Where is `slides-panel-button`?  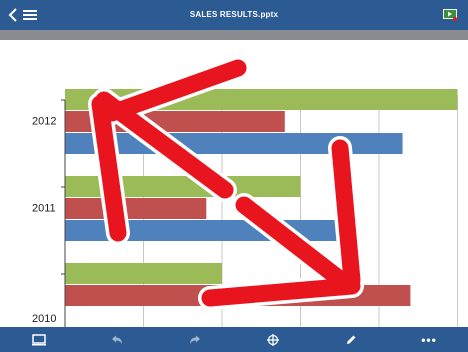 slides-panel-button is located at coordinates (39, 339).